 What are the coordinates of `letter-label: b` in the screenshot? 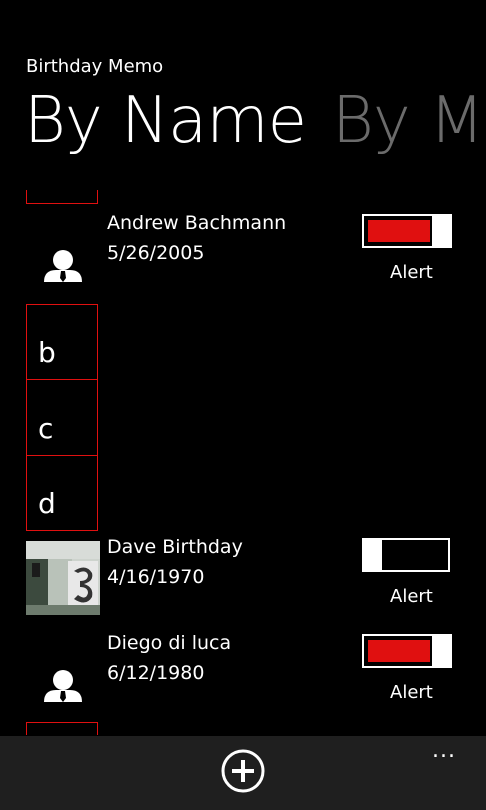 It's located at (47, 352).